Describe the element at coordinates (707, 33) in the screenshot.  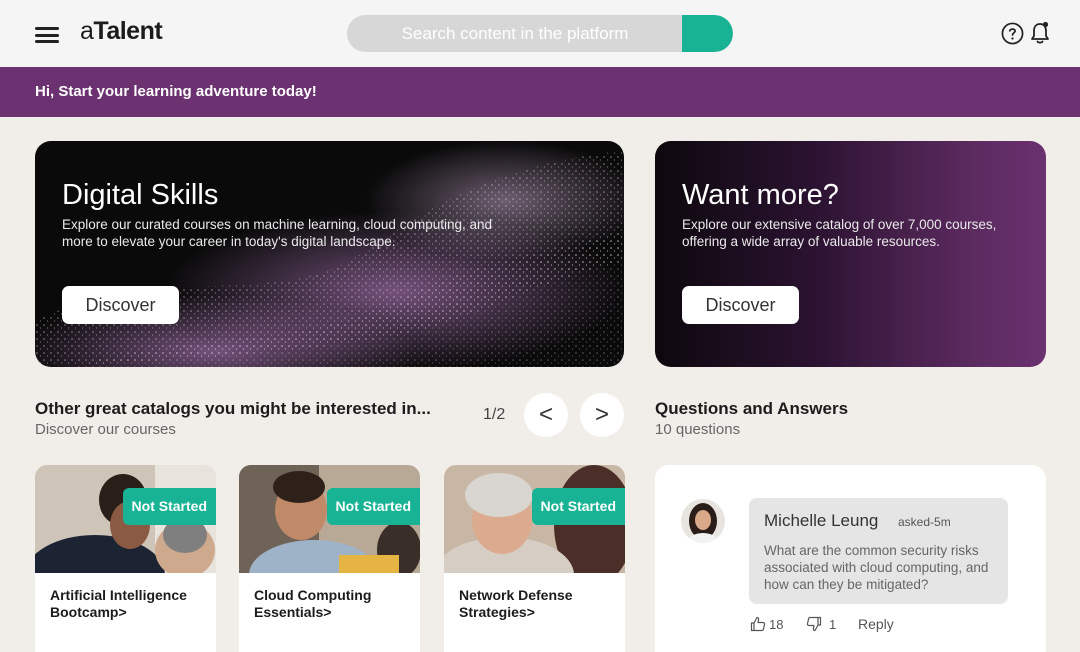
I see `search-button` at that location.